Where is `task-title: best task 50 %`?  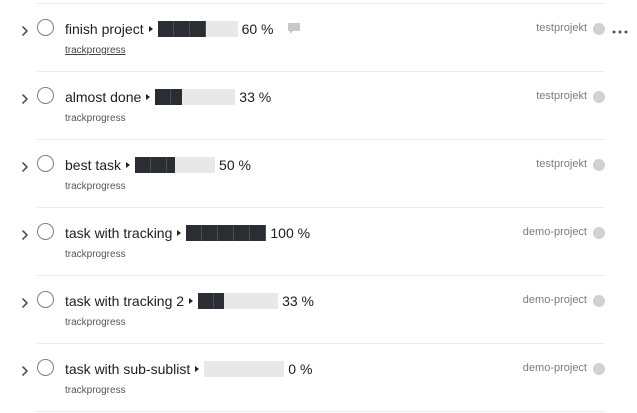 task-title: best task 50 % is located at coordinates (158, 165).